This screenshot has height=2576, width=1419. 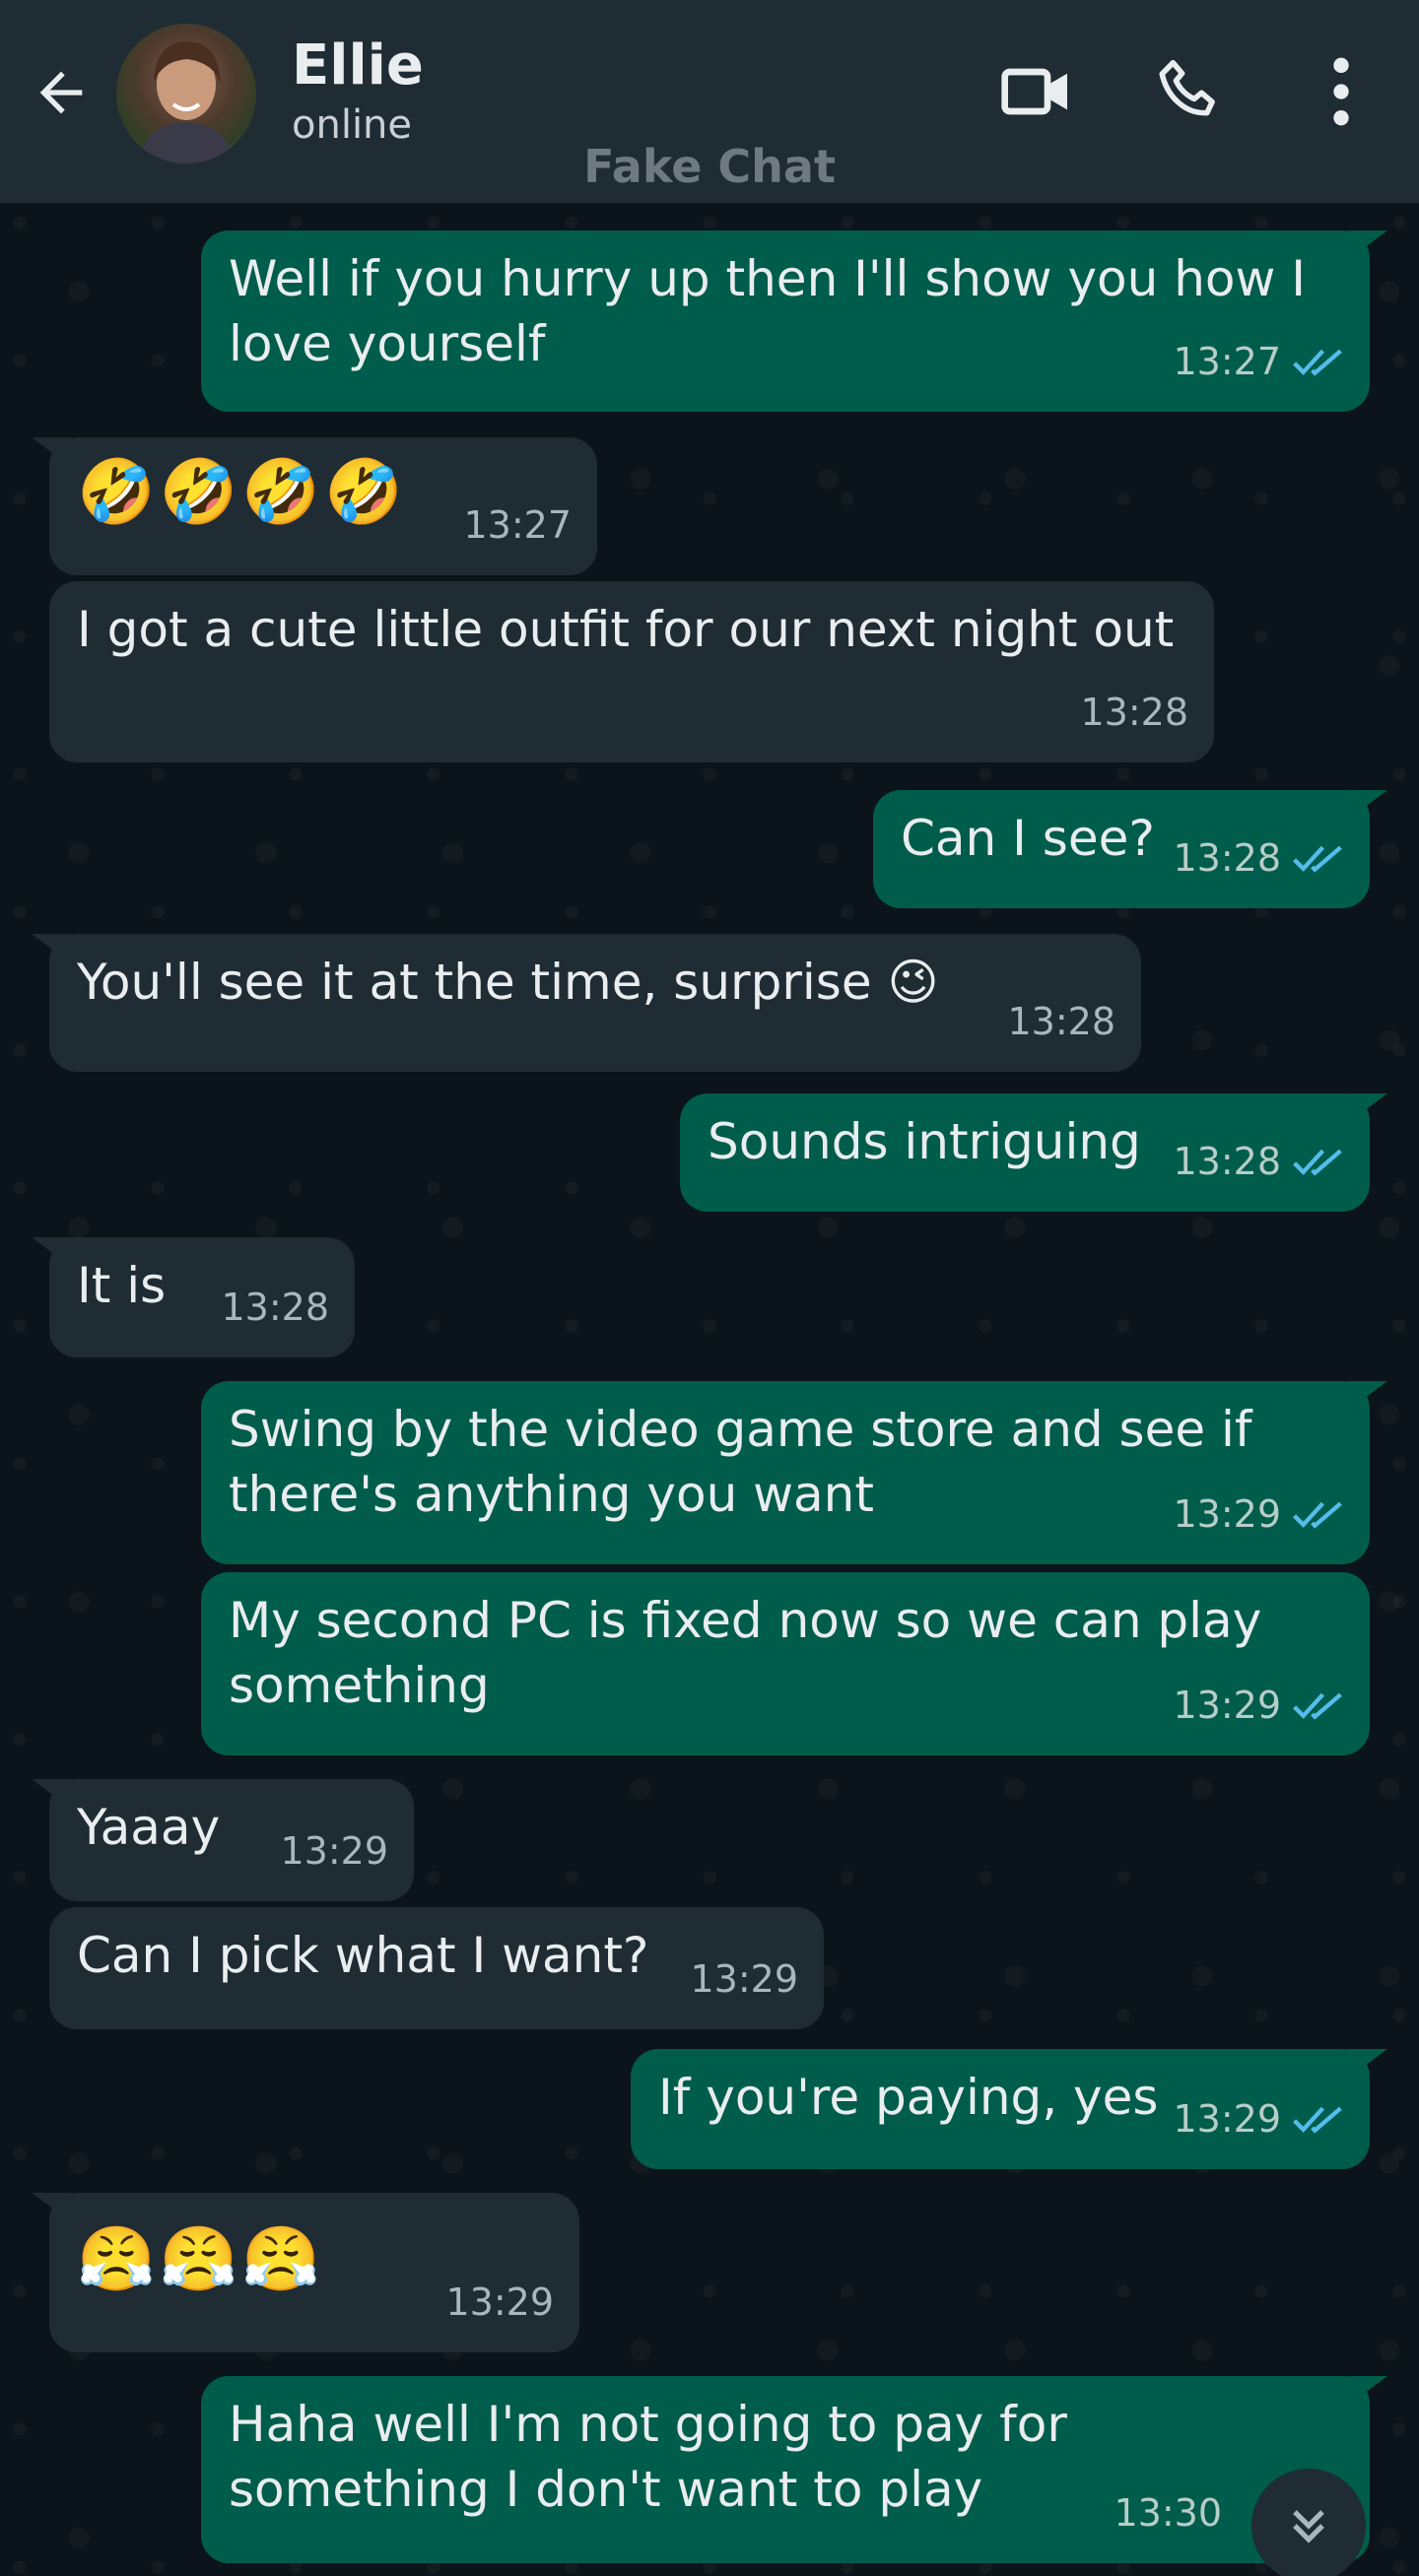 What do you see at coordinates (223, 1840) in the screenshot?
I see `message-bubble-incoming: Yaaay 13:29` at bounding box center [223, 1840].